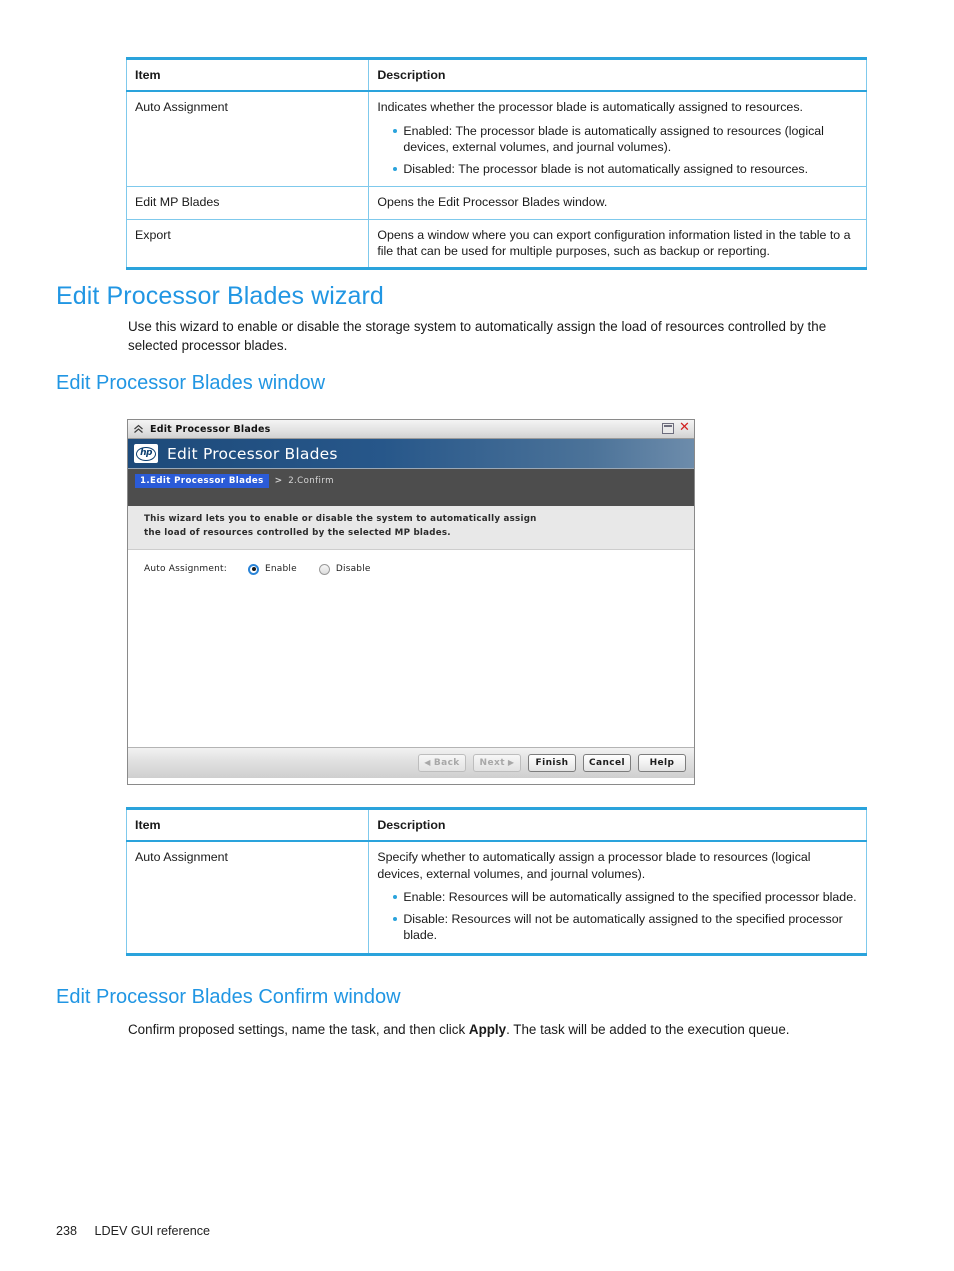 This screenshot has height=1271, width=954. What do you see at coordinates (511, 763) in the screenshot?
I see `arrow-right-icon: ▶` at bounding box center [511, 763].